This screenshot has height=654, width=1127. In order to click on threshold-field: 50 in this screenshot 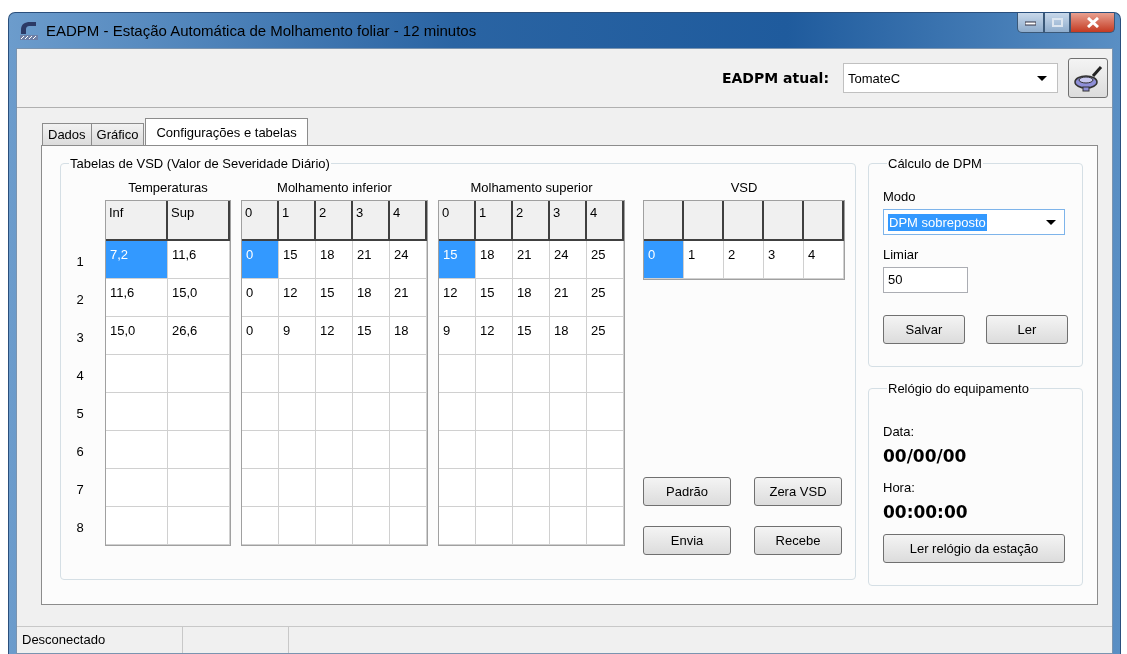, I will do `click(925, 280)`.